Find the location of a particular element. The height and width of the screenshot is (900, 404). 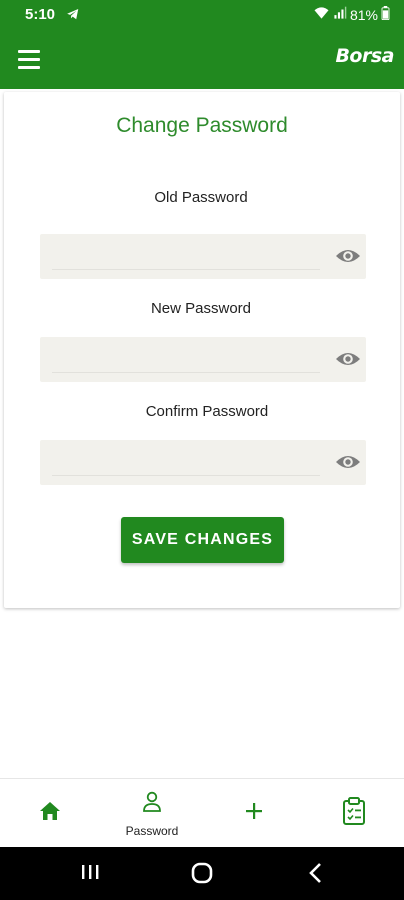

nav-password: Password is located at coordinates (152, 813).